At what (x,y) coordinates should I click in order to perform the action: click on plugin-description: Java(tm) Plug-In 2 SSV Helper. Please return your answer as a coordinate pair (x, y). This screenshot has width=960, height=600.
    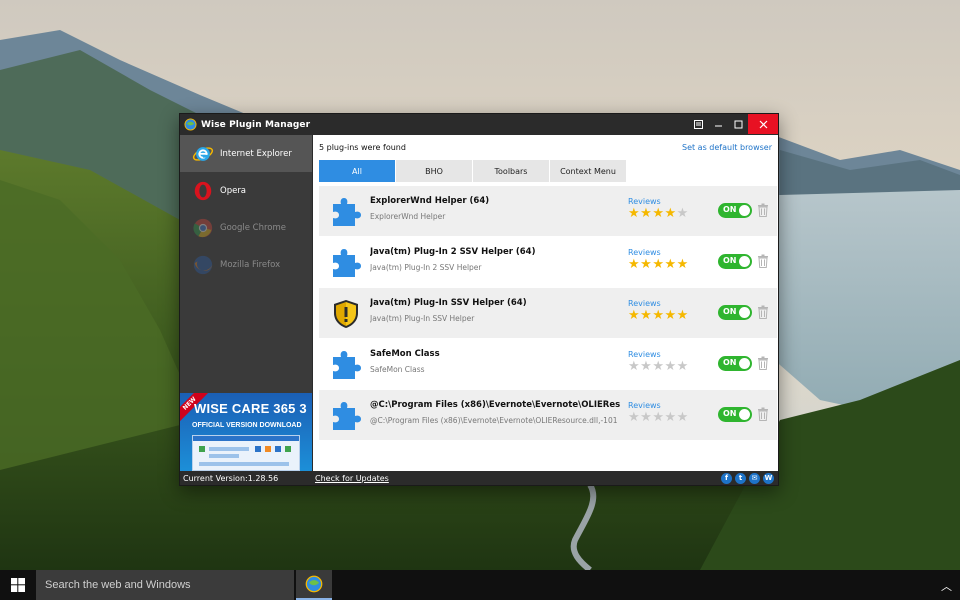
    Looking at the image, I should click on (426, 267).